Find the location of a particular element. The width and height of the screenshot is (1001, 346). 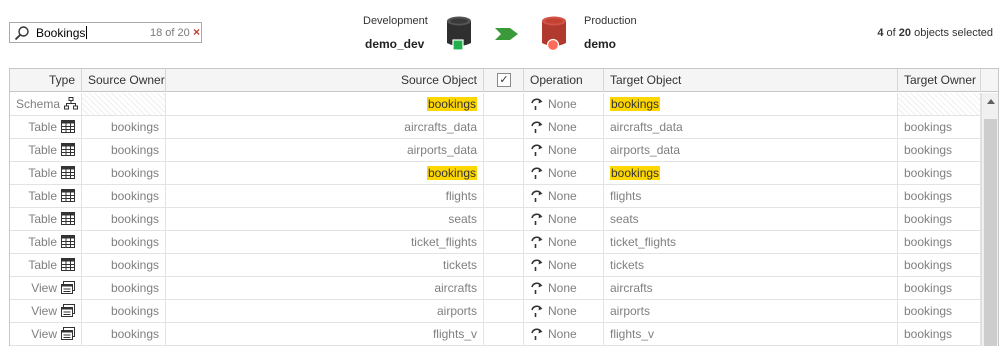

column-header-source-object: Source Object is located at coordinates (325, 80).